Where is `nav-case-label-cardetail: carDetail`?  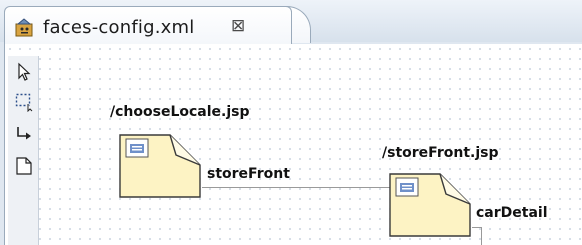 nav-case-label-cardetail: carDetail is located at coordinates (512, 213).